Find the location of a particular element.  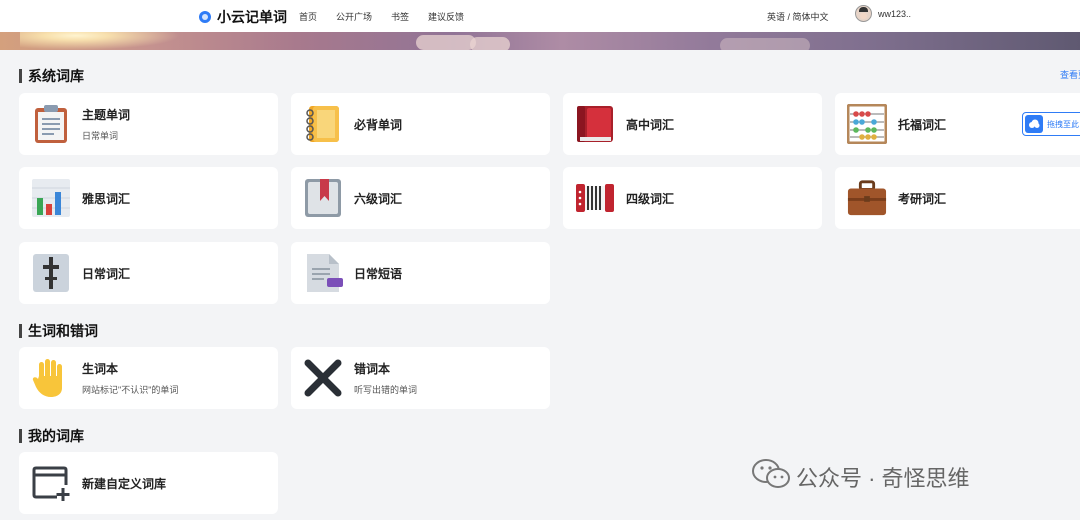

briefcase-icon is located at coordinates (867, 198).